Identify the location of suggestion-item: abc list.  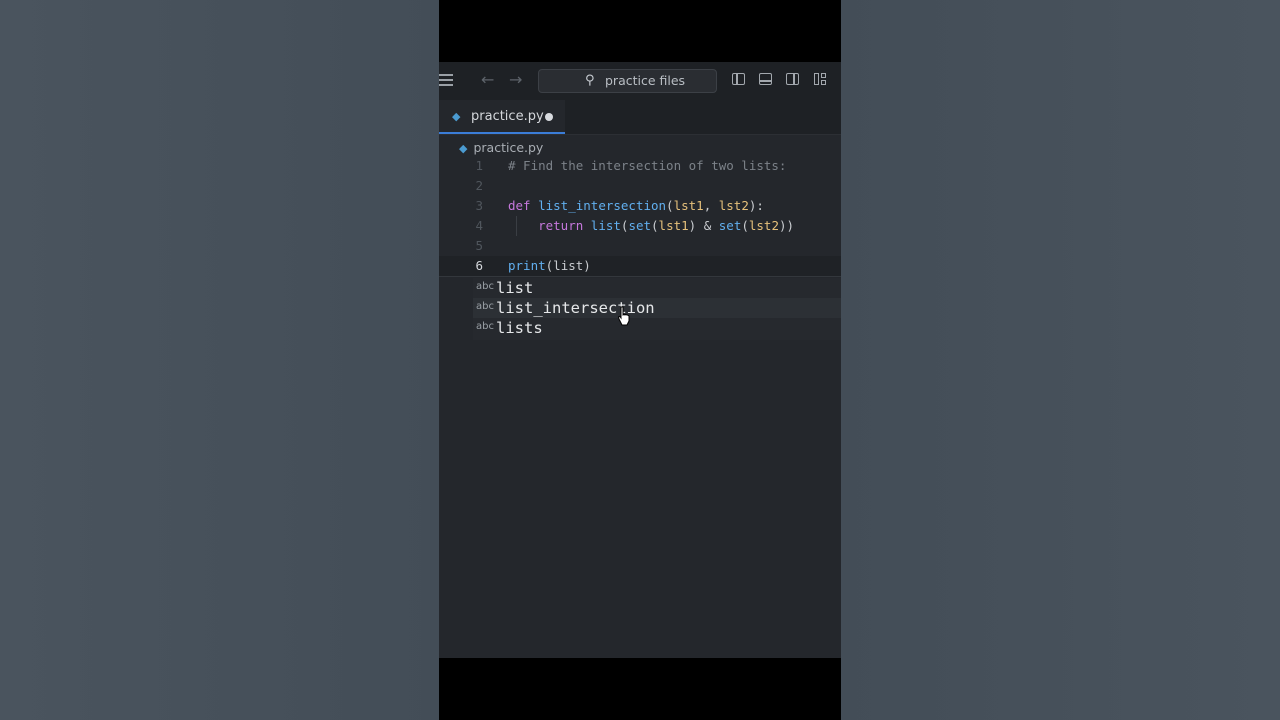
(657, 288).